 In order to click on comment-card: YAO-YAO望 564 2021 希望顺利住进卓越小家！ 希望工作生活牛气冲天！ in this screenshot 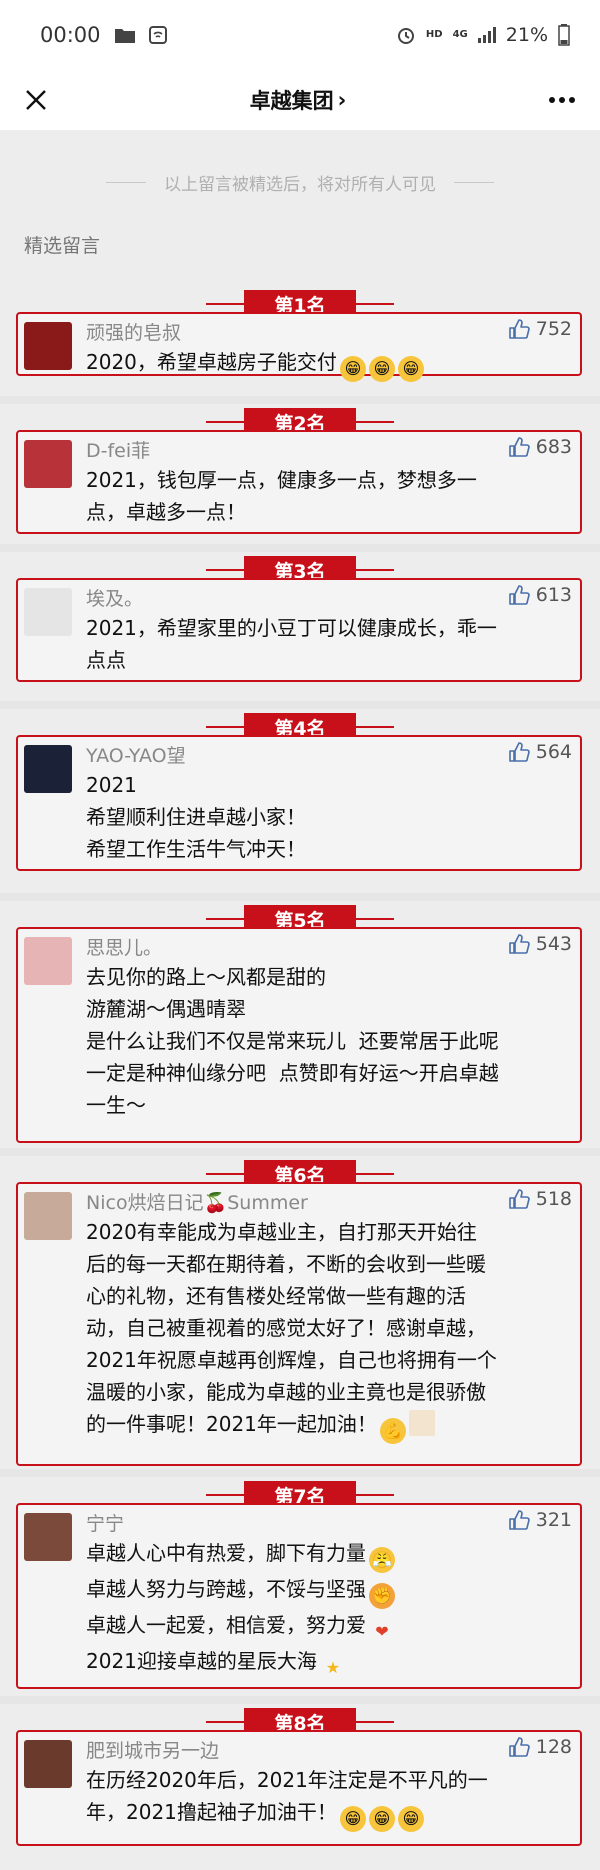, I will do `click(299, 803)`.